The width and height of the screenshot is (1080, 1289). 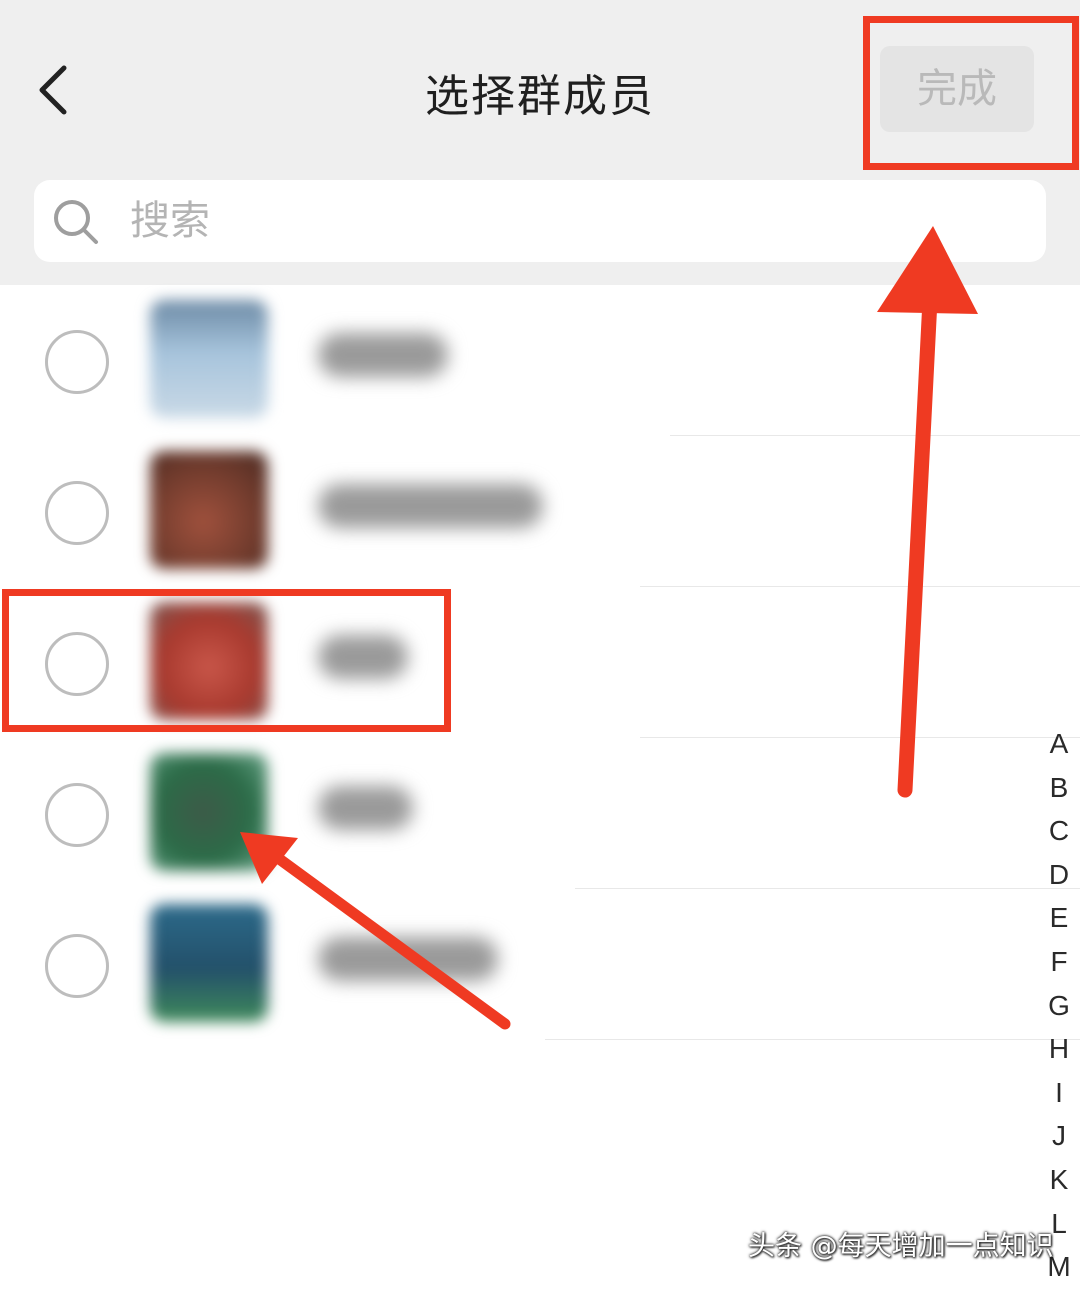 What do you see at coordinates (1059, 962) in the screenshot?
I see `alphabet-letter: F` at bounding box center [1059, 962].